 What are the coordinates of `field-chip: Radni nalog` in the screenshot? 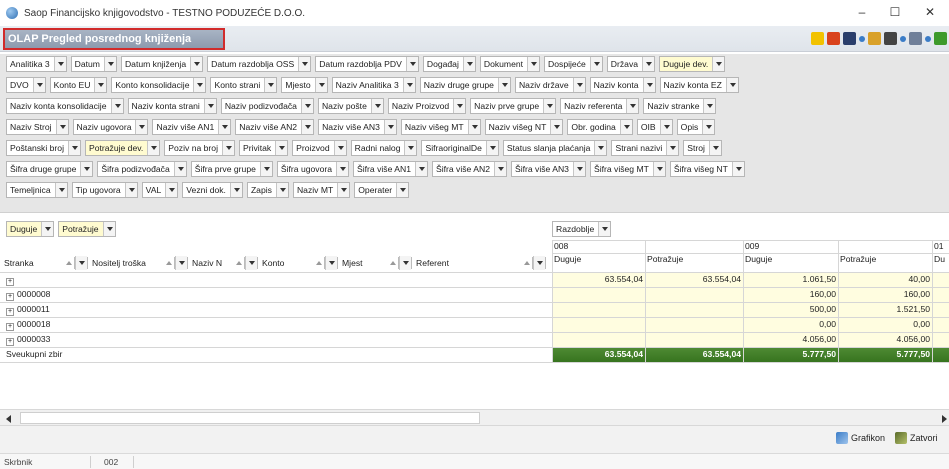 It's located at (384, 148).